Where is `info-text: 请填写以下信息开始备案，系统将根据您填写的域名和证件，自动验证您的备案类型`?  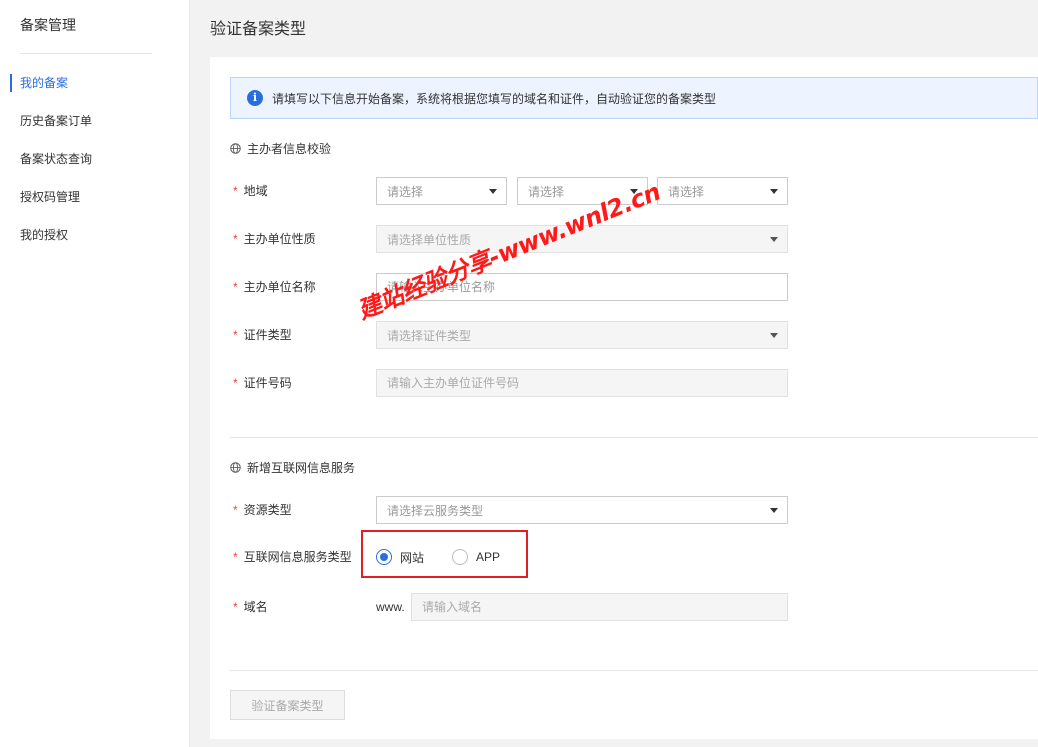 info-text: 请填写以下信息开始备案，系统将根据您填写的域名和证件，自动验证您的备案类型 is located at coordinates (494, 98).